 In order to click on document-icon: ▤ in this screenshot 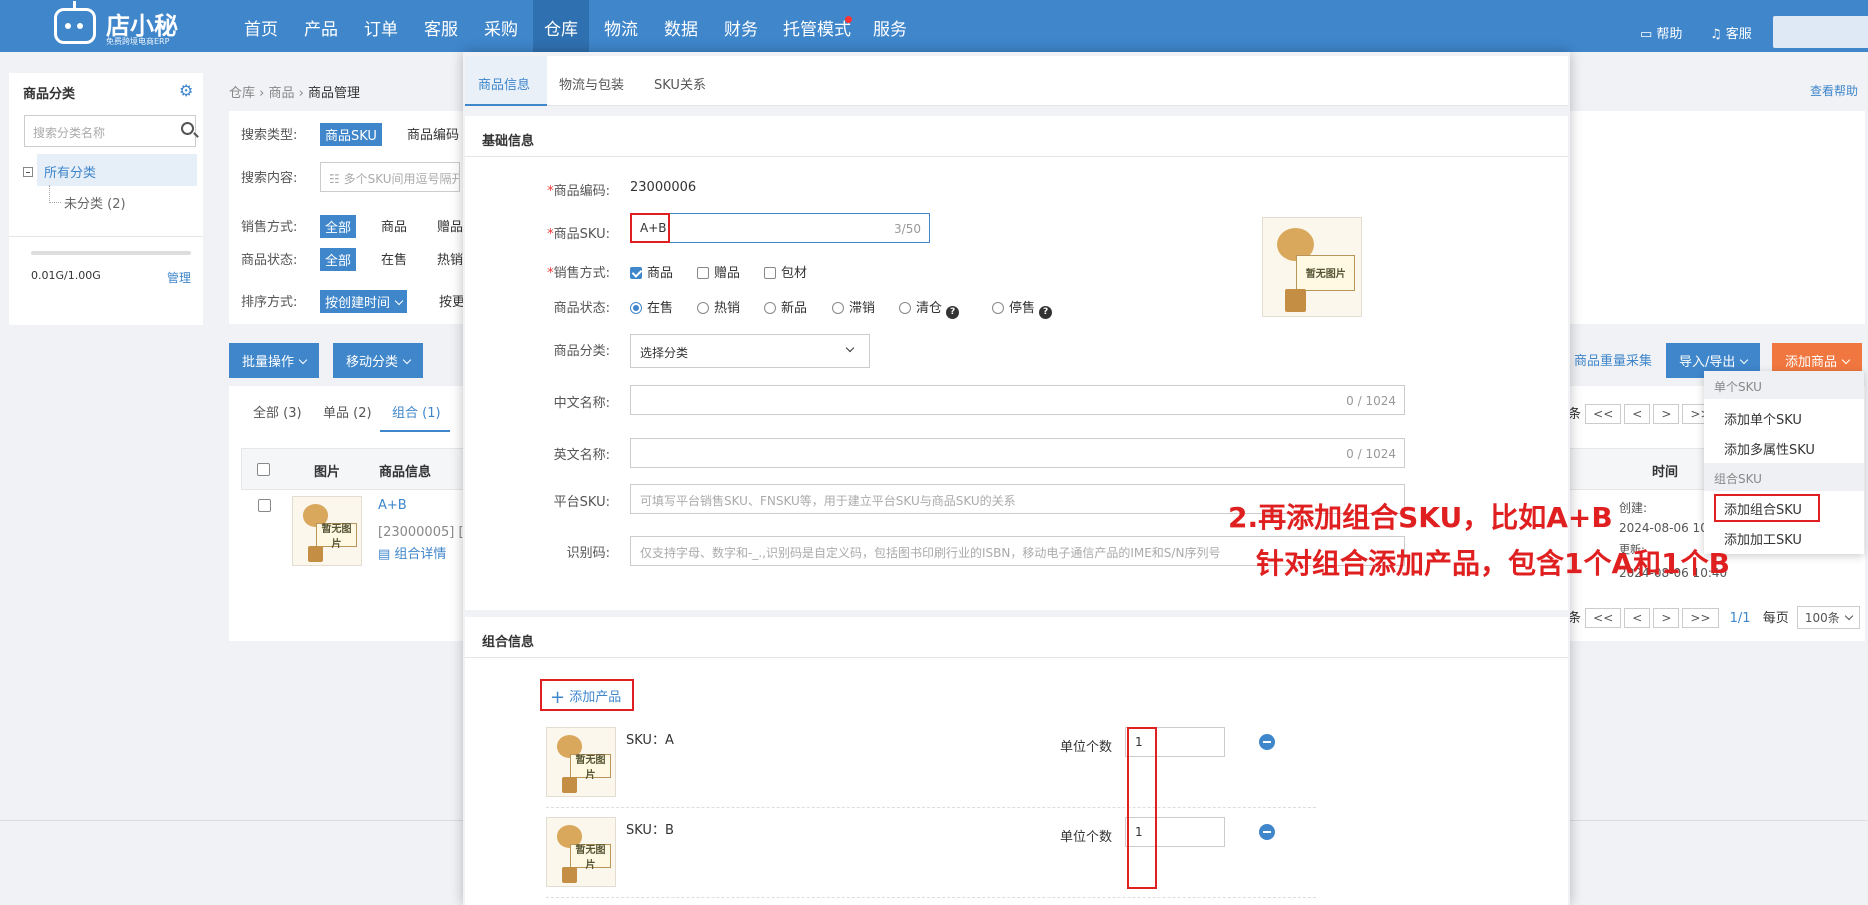, I will do `click(386, 554)`.